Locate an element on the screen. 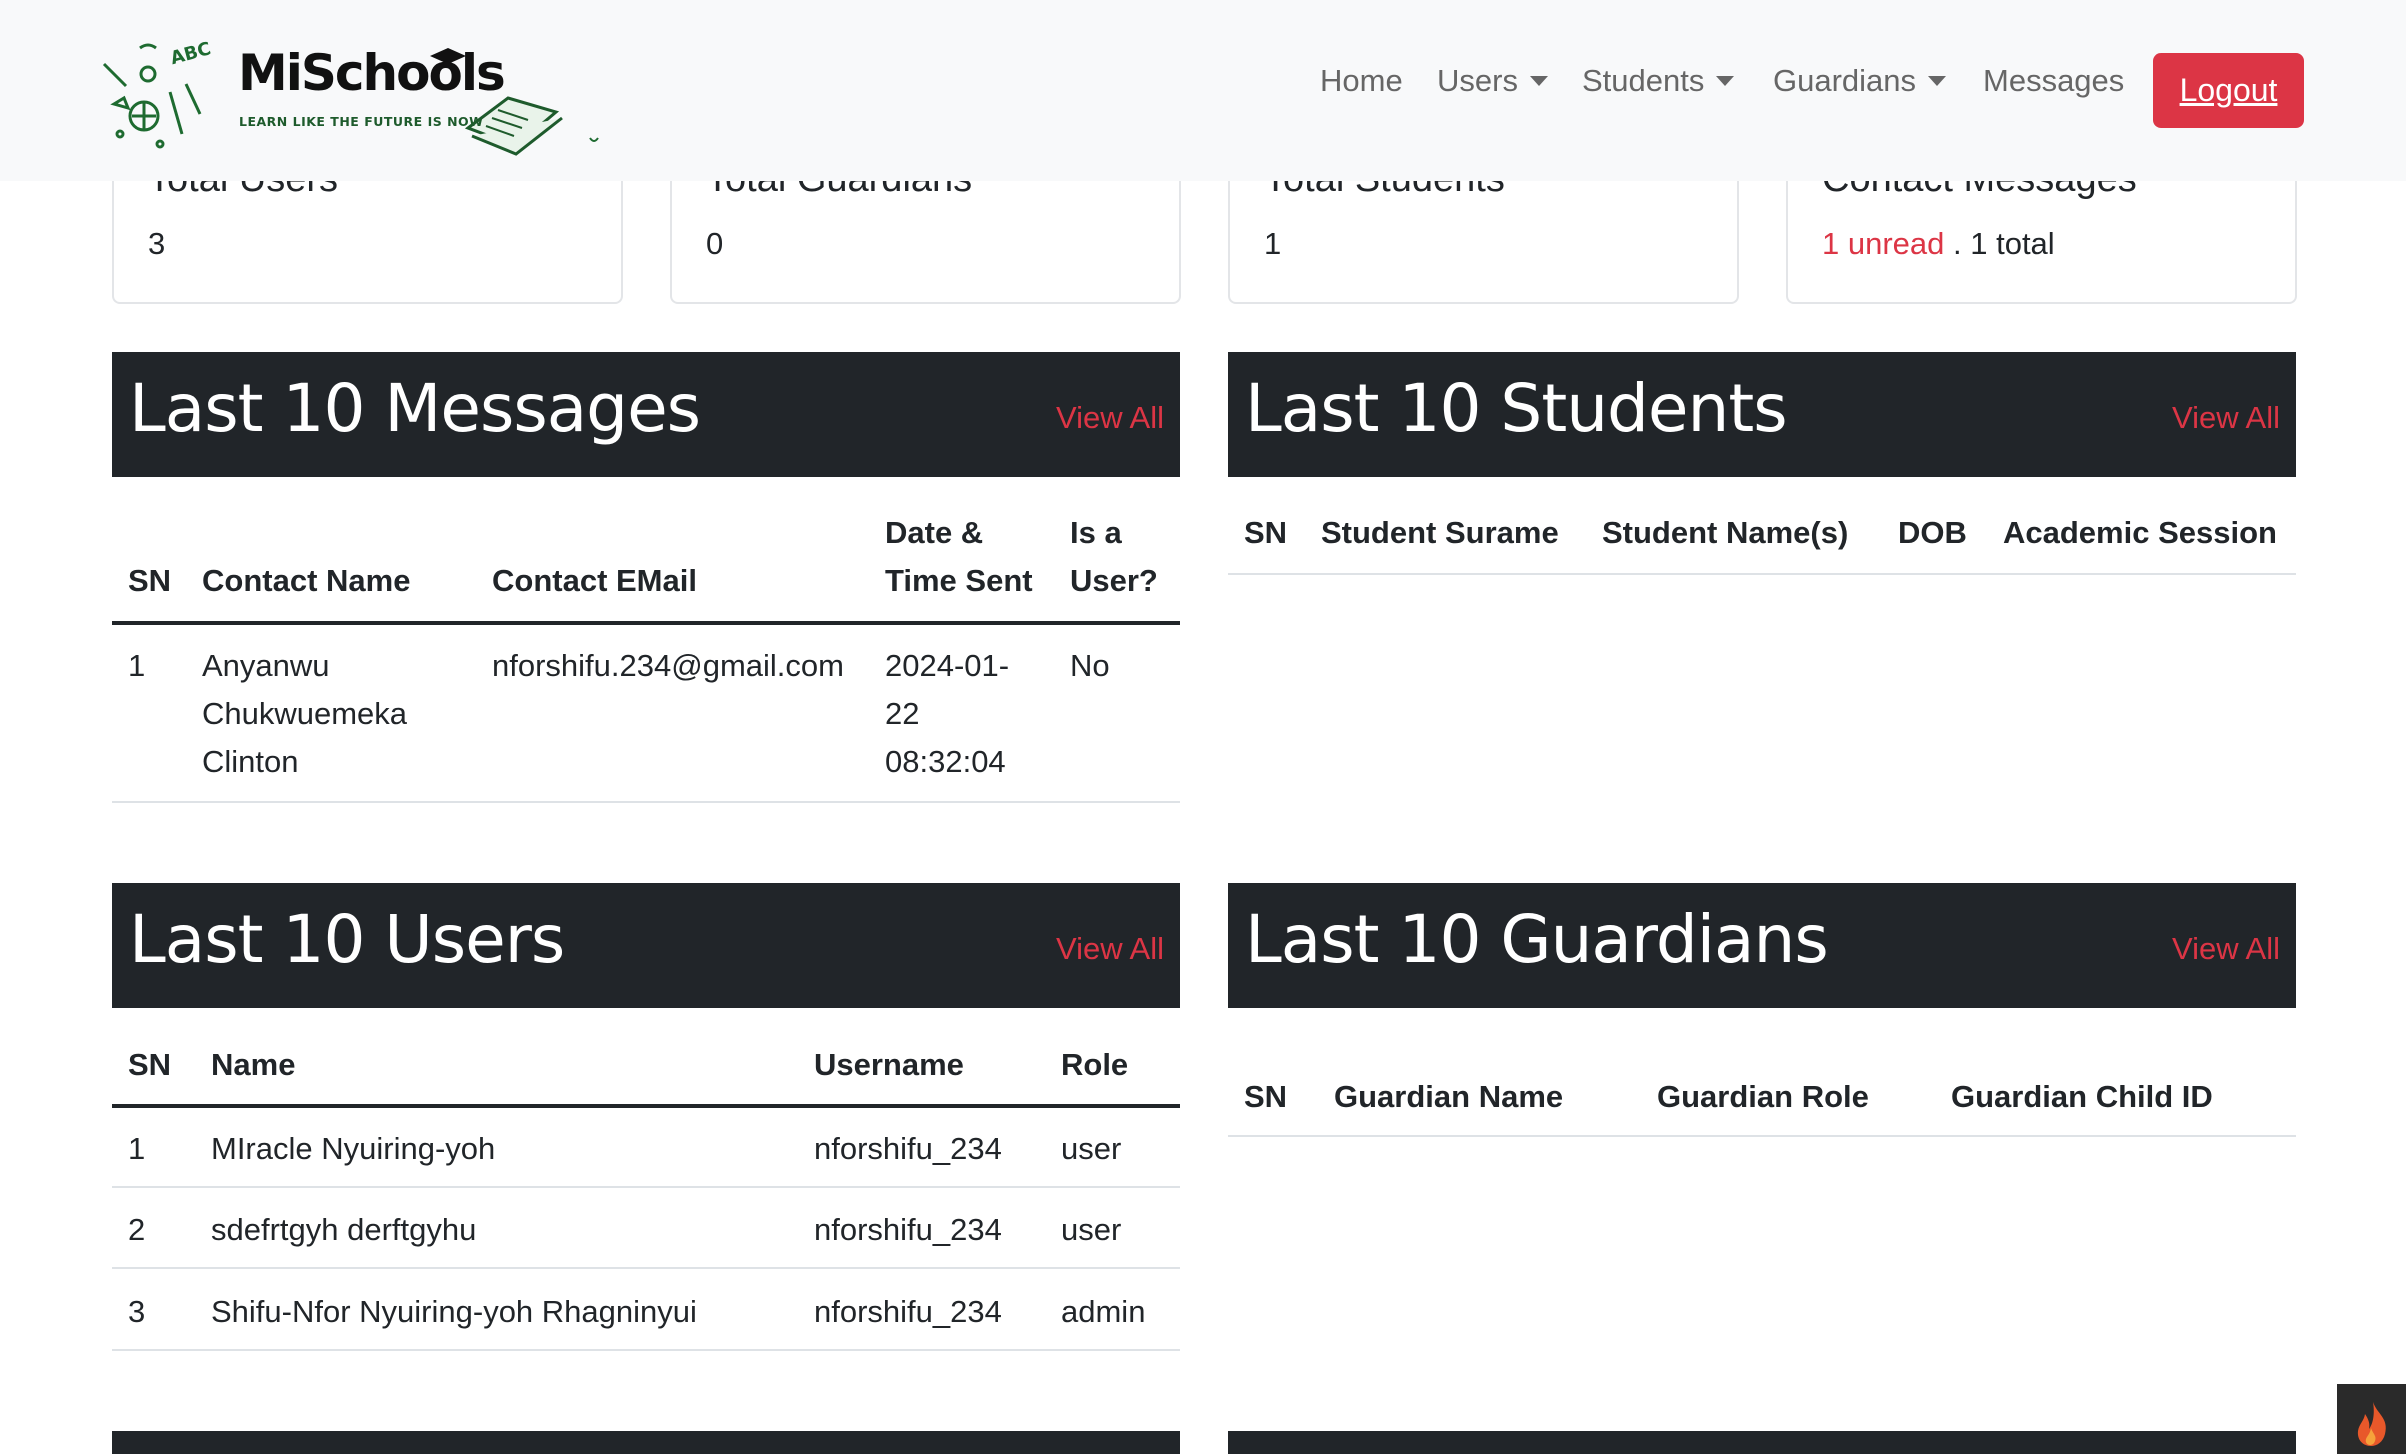 This screenshot has width=2406, height=1454. column-header: Contact Name is located at coordinates (306, 580).